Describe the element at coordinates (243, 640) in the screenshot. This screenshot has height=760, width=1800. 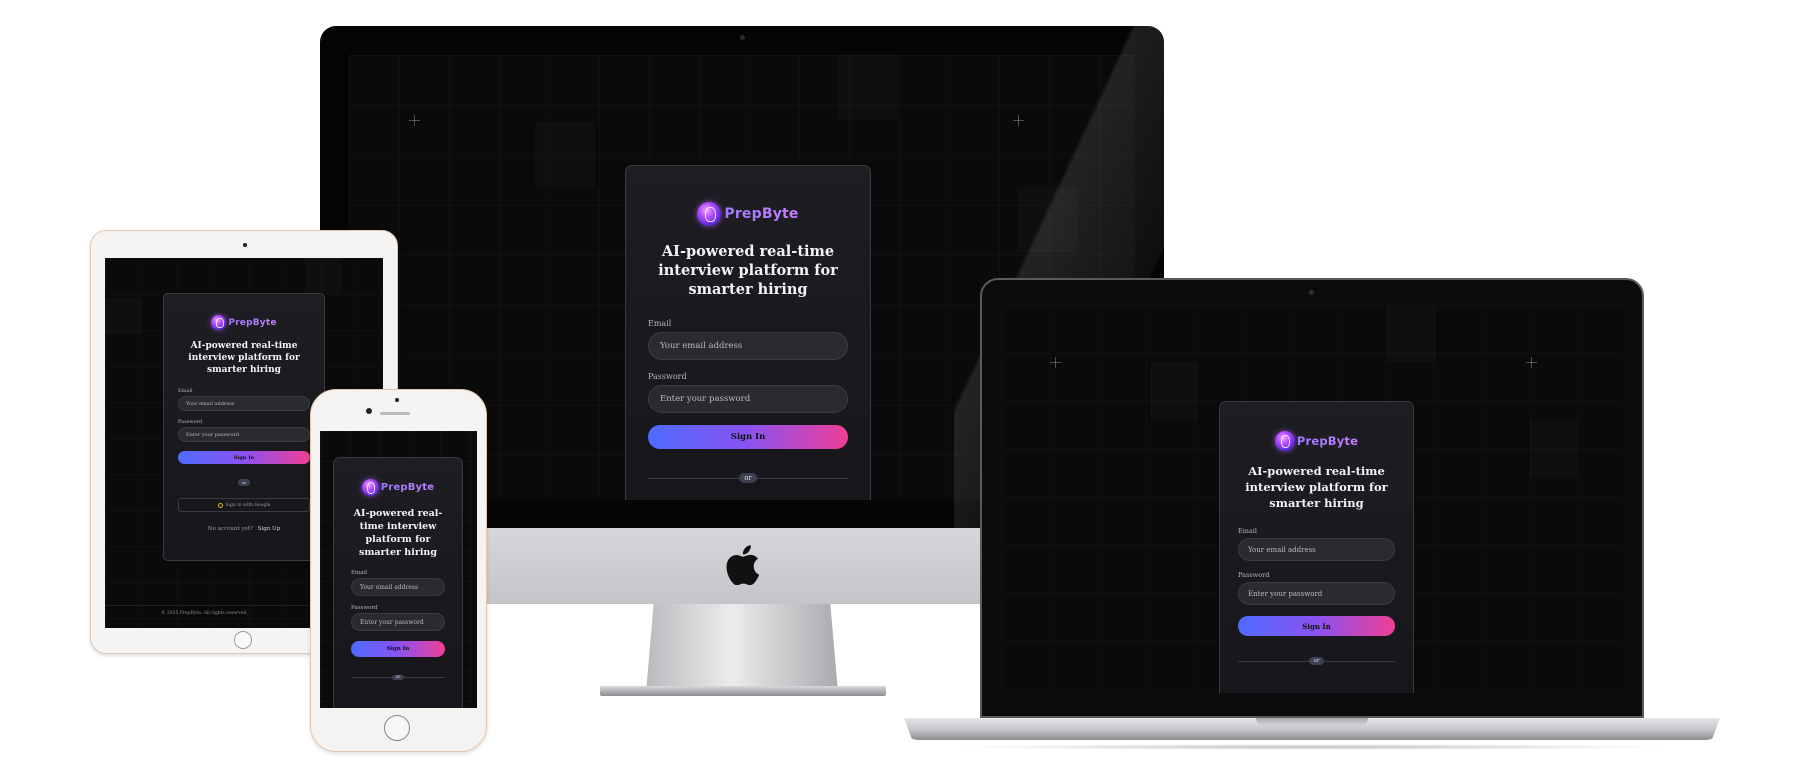
I see `tablet-home-button` at that location.